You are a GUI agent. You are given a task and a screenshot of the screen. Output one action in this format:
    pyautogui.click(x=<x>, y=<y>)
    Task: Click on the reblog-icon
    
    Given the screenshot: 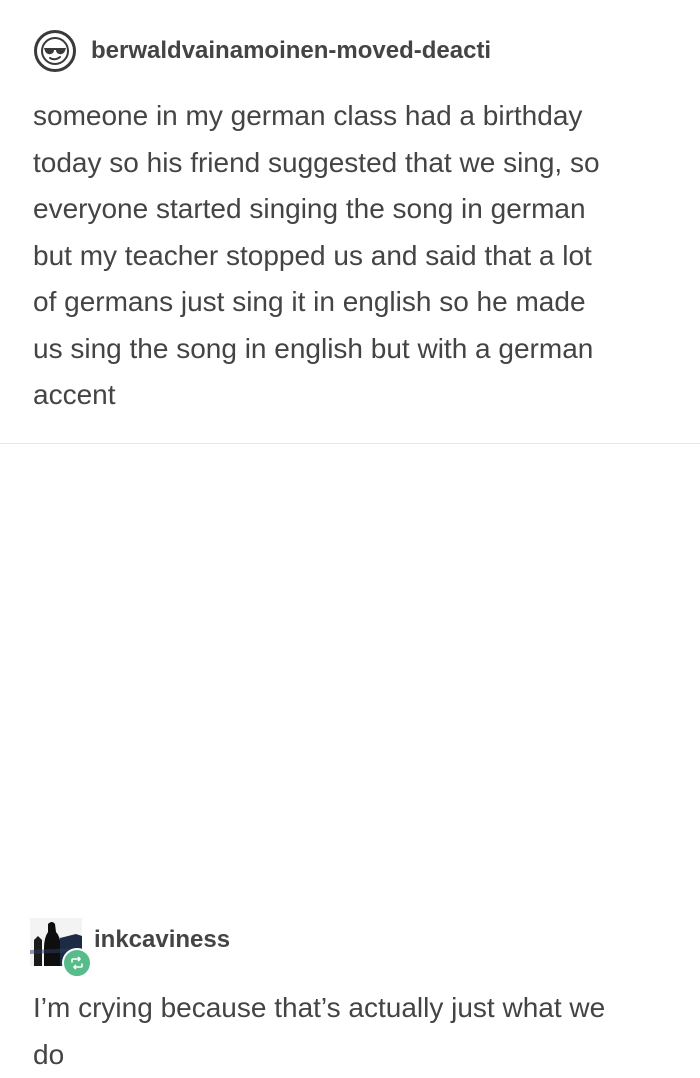 What is the action you would take?
    pyautogui.click(x=77, y=963)
    